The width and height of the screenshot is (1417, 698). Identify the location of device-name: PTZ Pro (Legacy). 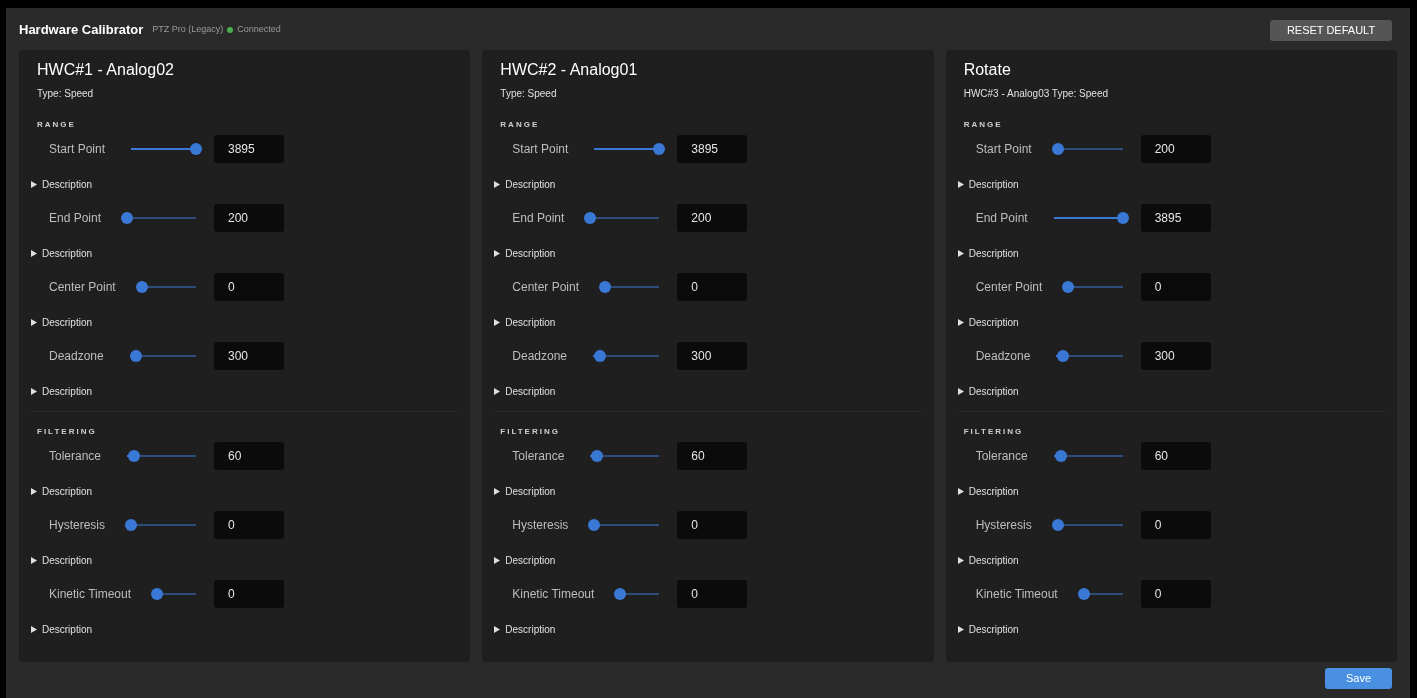
(188, 30).